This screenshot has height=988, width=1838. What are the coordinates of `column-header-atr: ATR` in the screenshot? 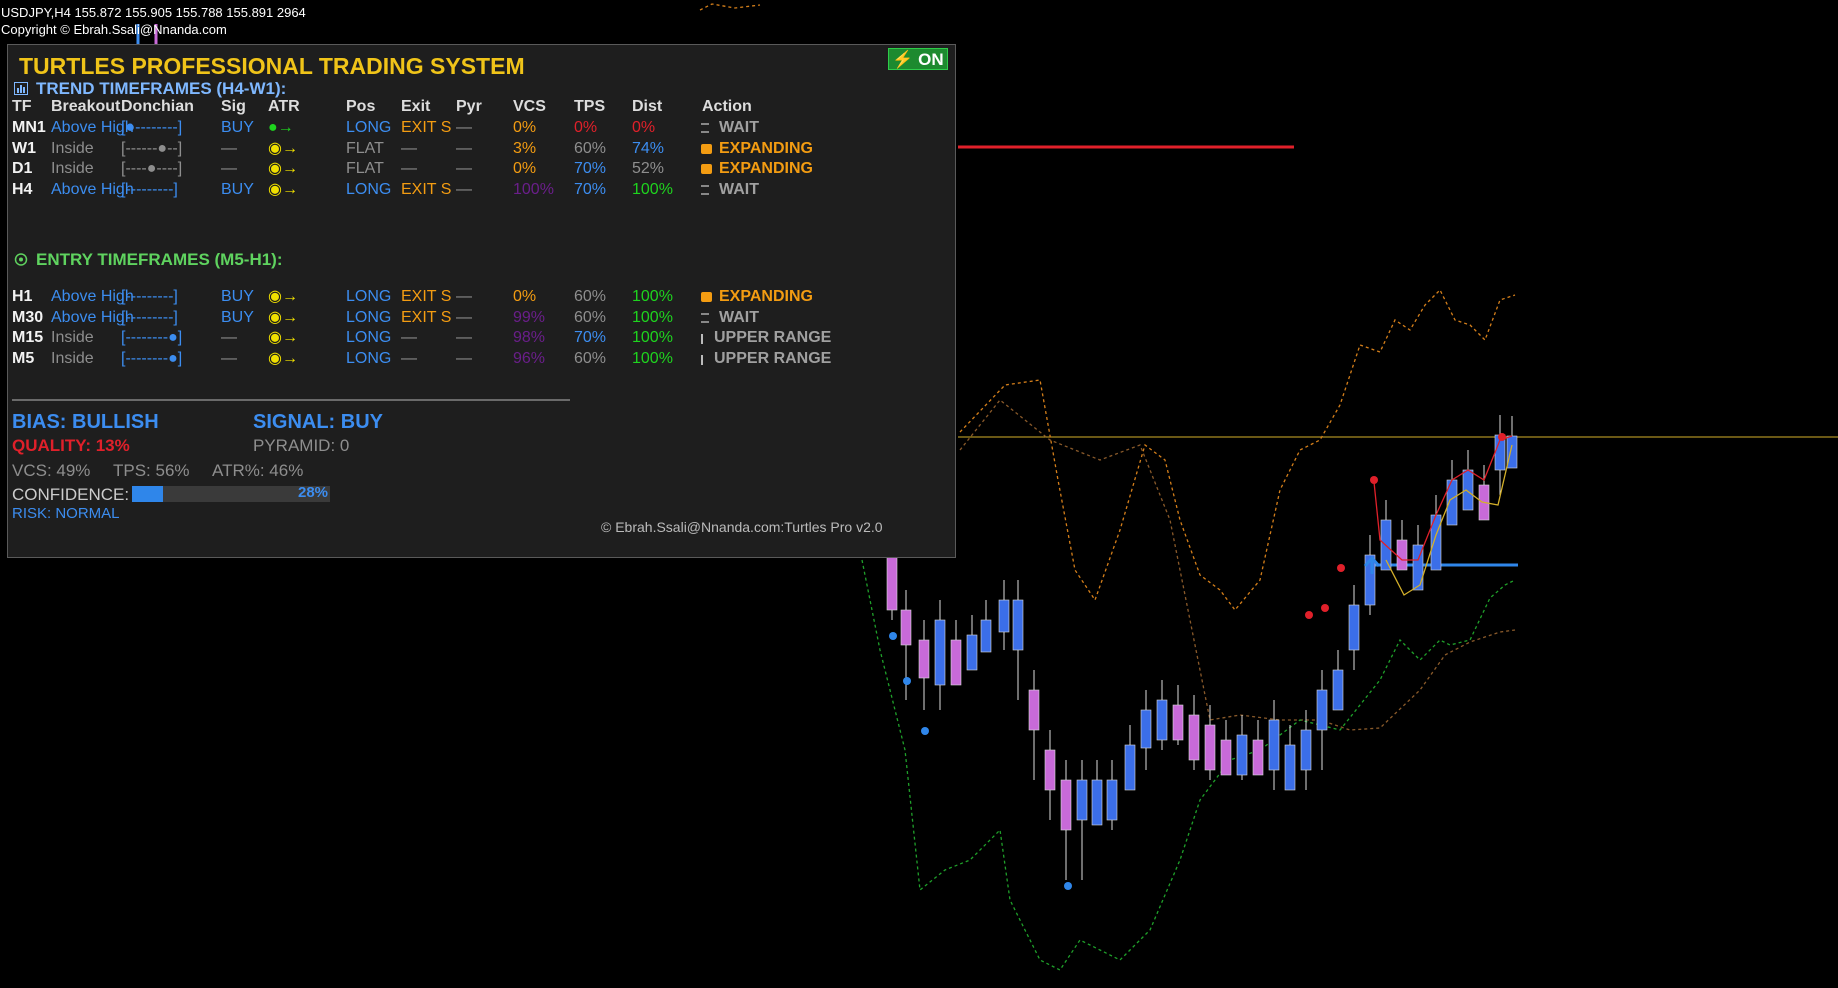 It's located at (284, 106).